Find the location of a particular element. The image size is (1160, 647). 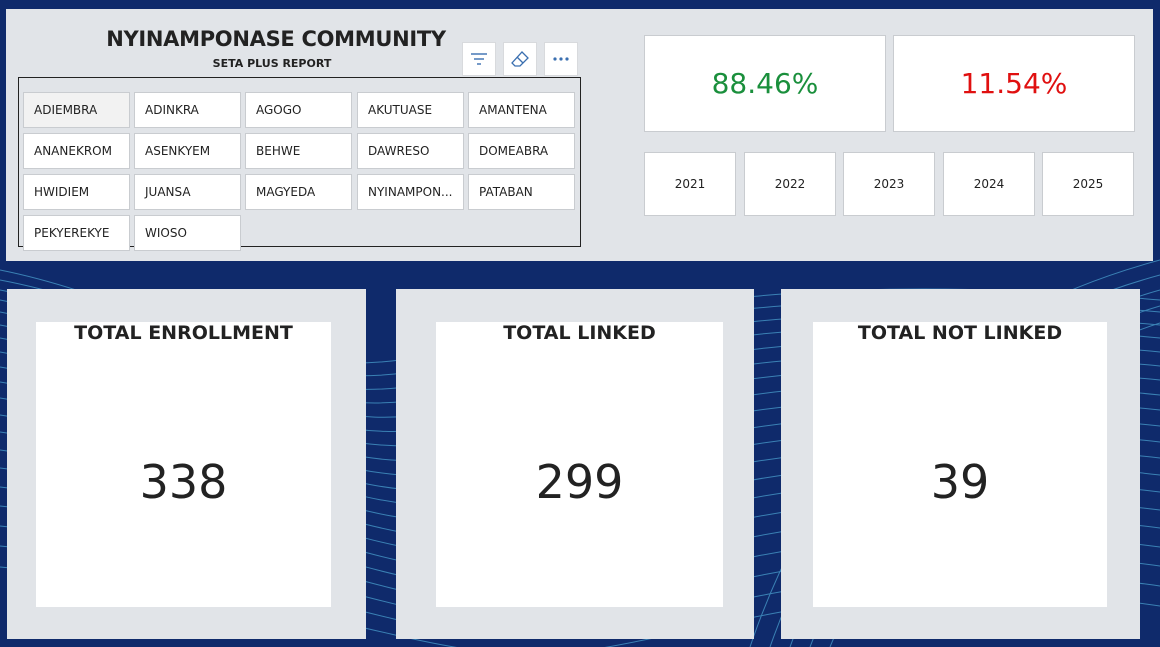

total-enrollment-card: TOTAL ENROLLMENT 338 is located at coordinates (183, 464).